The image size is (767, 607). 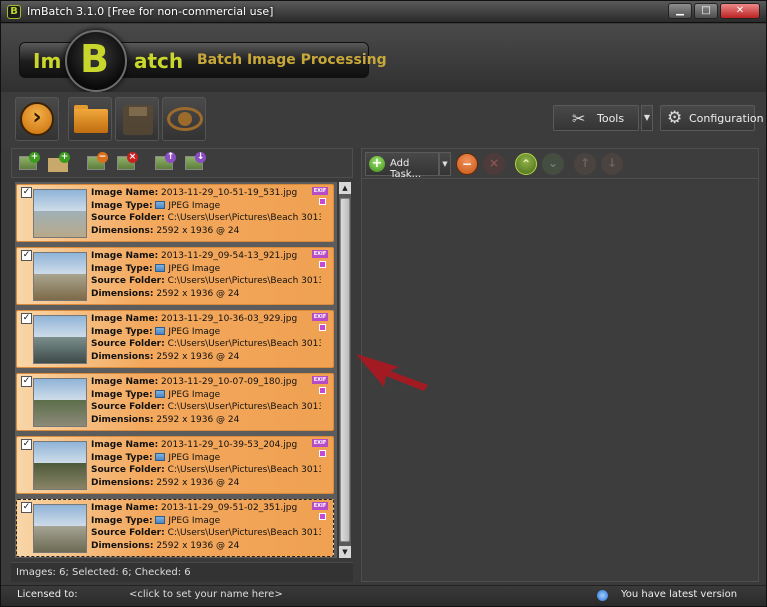 What do you see at coordinates (127, 163) in the screenshot?
I see `clear-images-button: ×` at bounding box center [127, 163].